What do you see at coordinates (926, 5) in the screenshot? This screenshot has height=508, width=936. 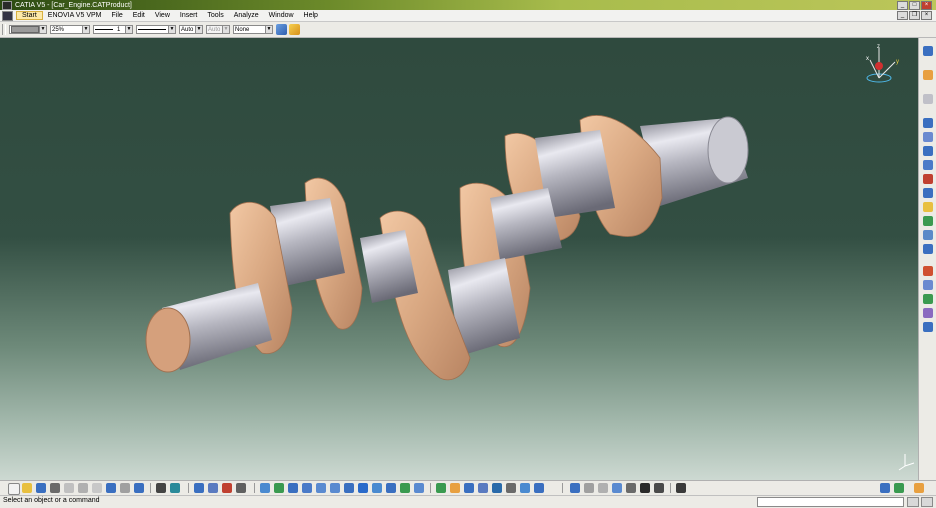 I see `close-button: ×` at bounding box center [926, 5].